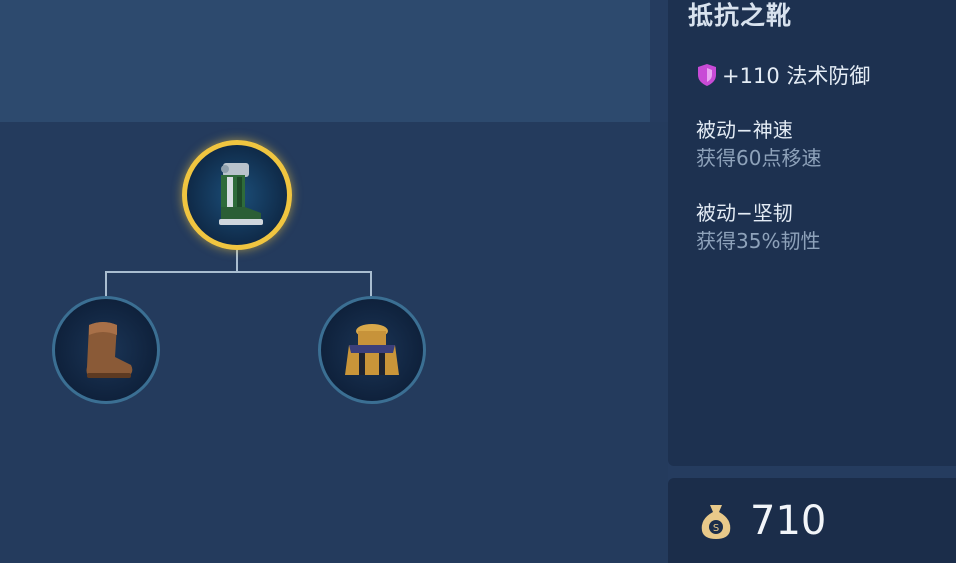 The image size is (956, 563). I want to click on price-box: S 710, so click(812, 520).